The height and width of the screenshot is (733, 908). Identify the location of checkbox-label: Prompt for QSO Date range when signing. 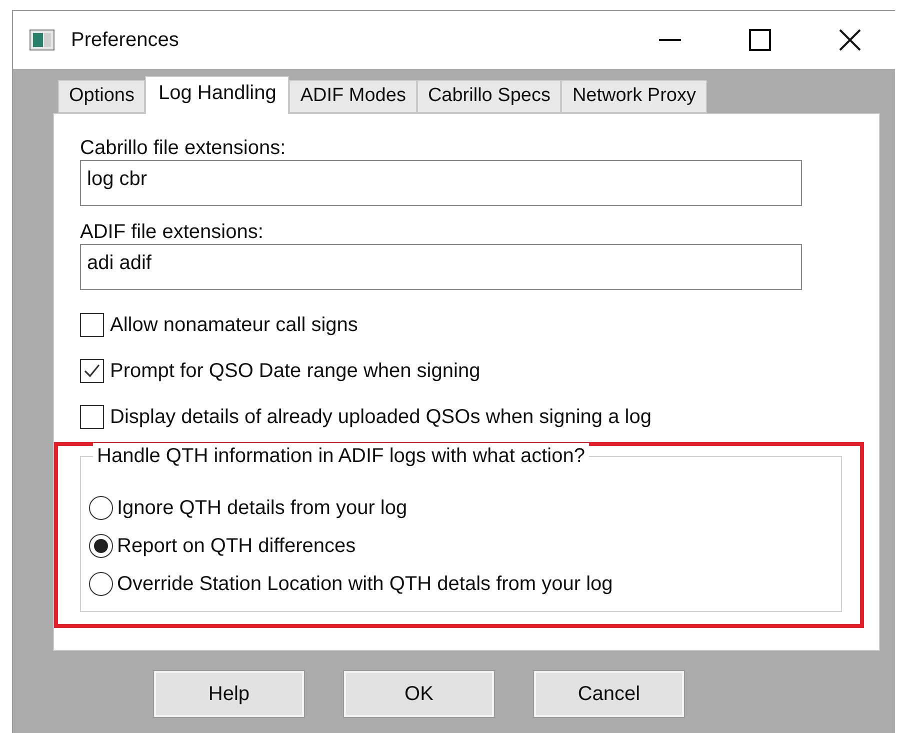
(295, 371).